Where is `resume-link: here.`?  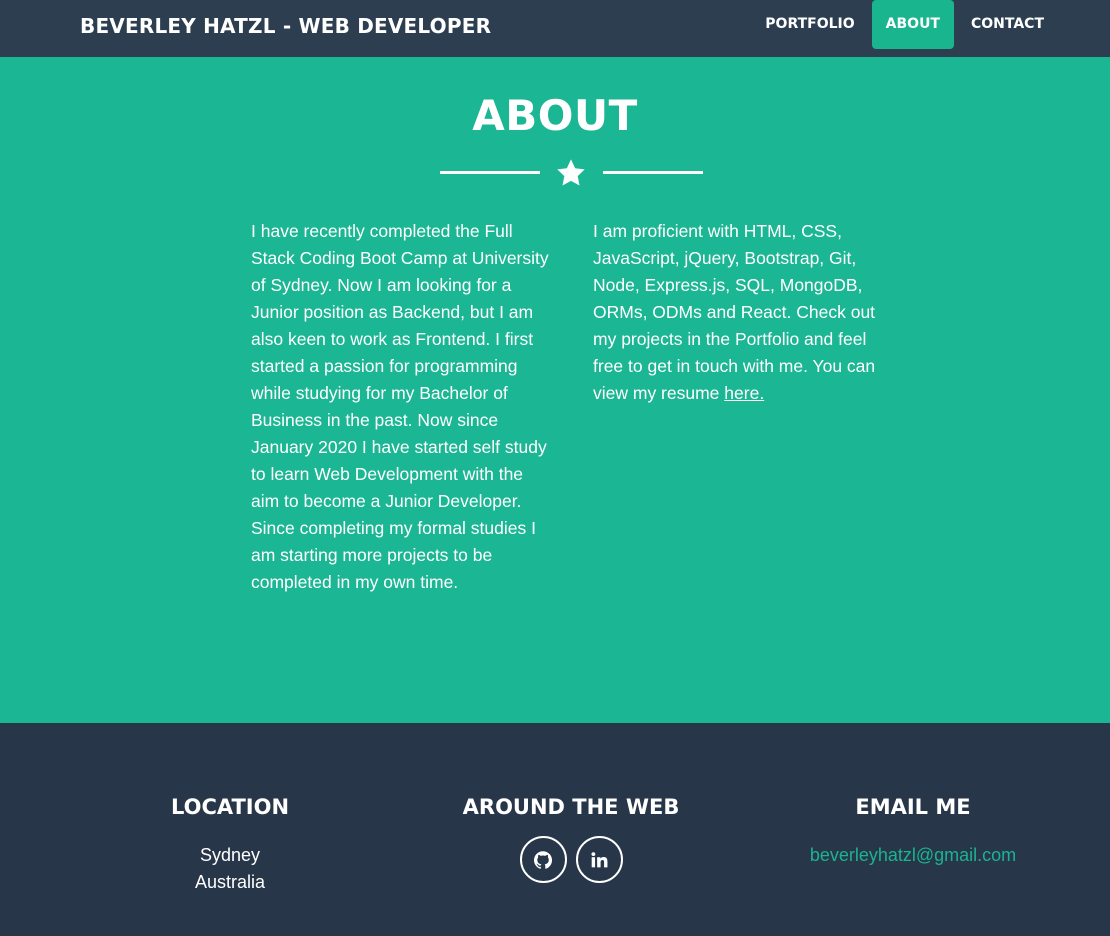 resume-link: here. is located at coordinates (744, 393).